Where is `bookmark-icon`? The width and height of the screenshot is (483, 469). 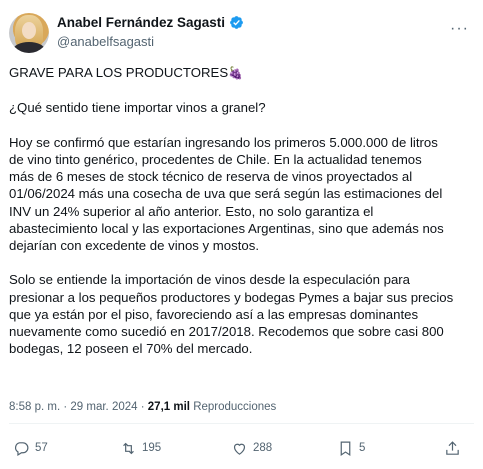 bookmark-icon is located at coordinates (345, 448).